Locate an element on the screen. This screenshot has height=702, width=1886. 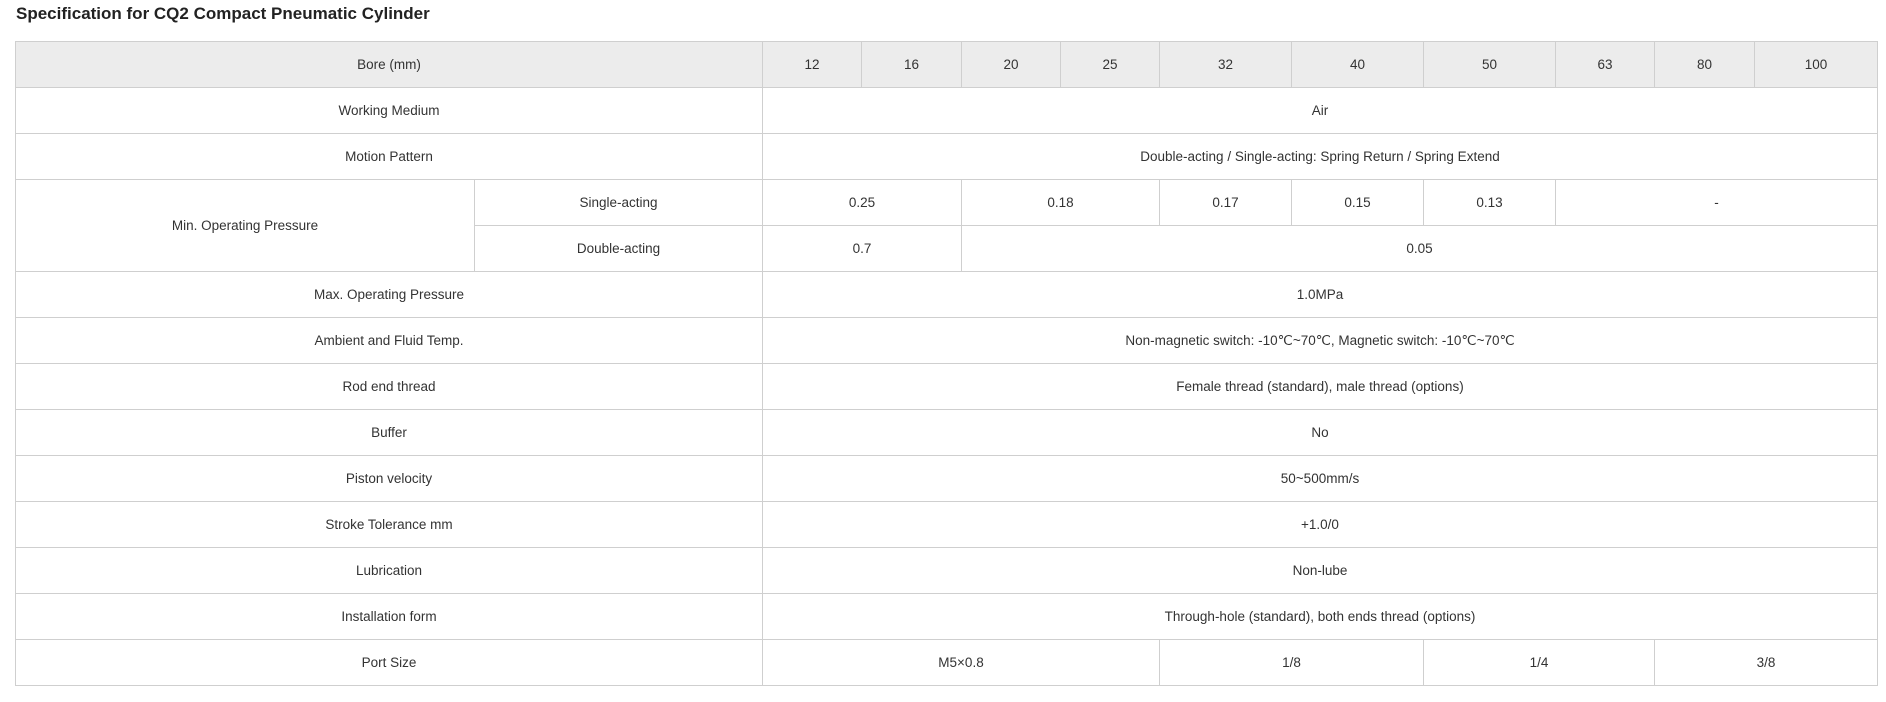
bore-cell: 80 is located at coordinates (1704, 64).